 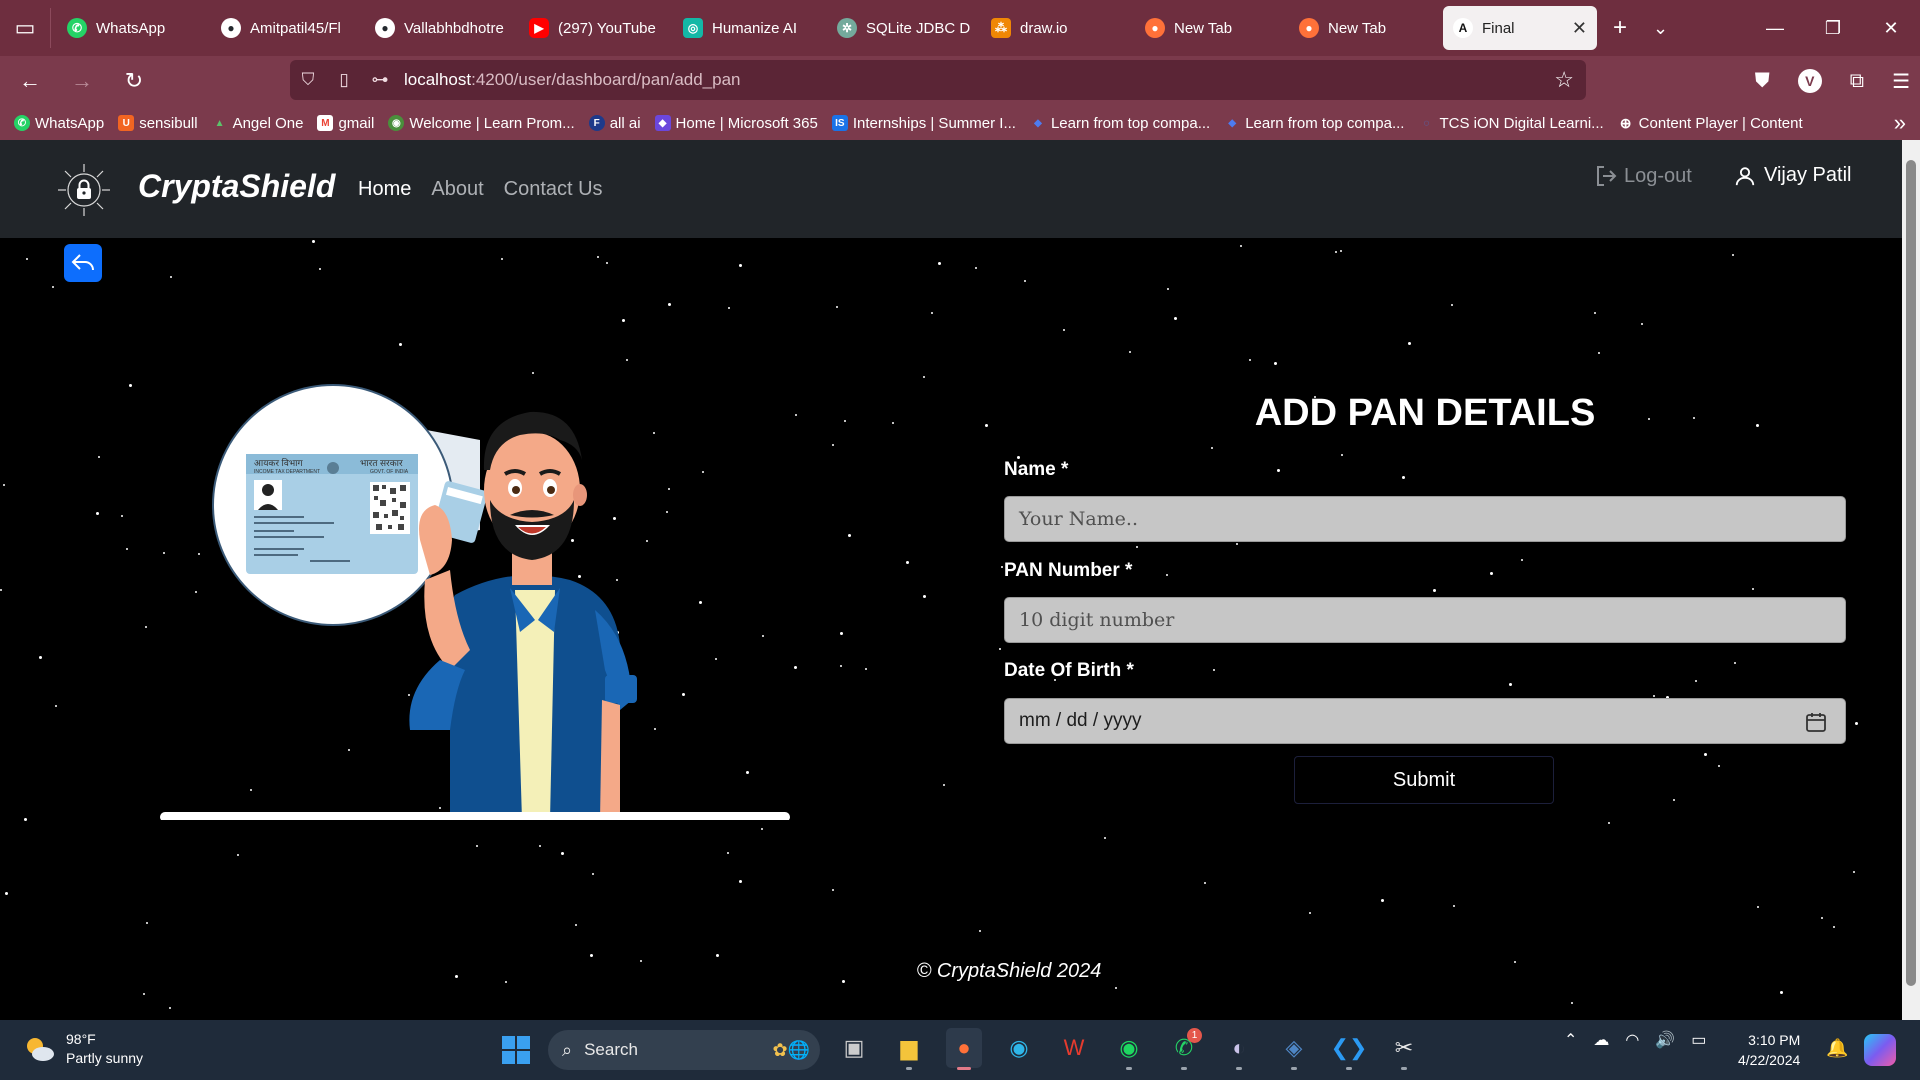 What do you see at coordinates (82, 1049) in the screenshot?
I see `weather-widget: 98°F Partly sunny` at bounding box center [82, 1049].